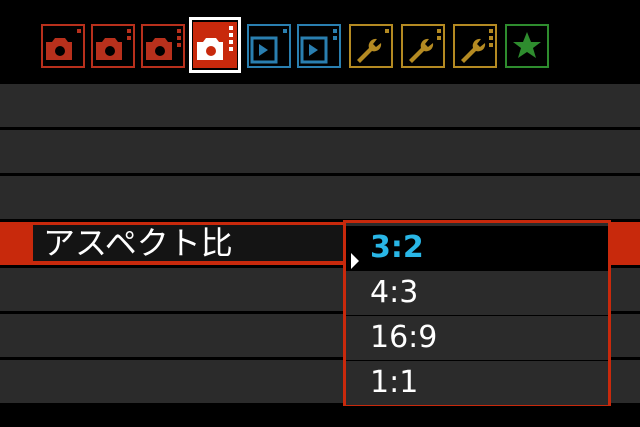 Image resolution: width=640 pixels, height=427 pixels. I want to click on option-4-3: 4:3, so click(477, 293).